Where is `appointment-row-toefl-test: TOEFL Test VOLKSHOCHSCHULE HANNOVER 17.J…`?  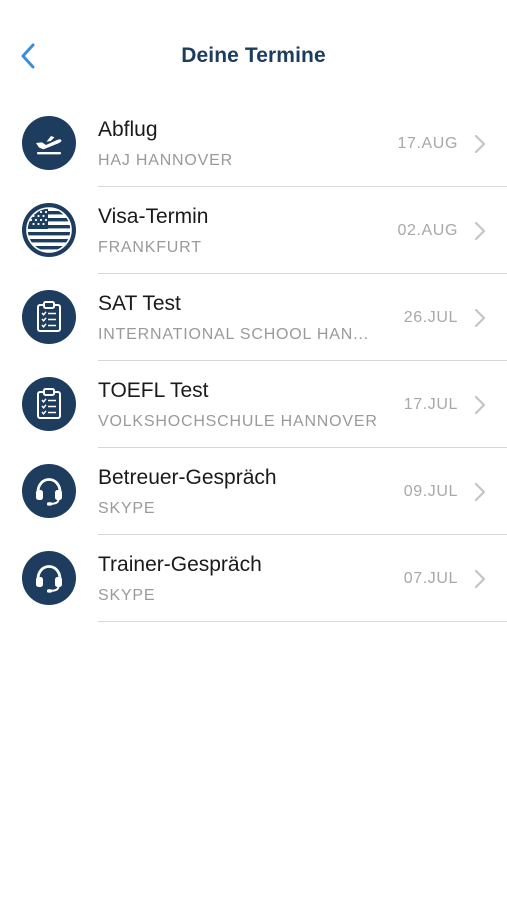
appointment-row-toefl-test: TOEFL Test VOLKSHOCHSCHULE HANNOVER 17.J… is located at coordinates (253, 404).